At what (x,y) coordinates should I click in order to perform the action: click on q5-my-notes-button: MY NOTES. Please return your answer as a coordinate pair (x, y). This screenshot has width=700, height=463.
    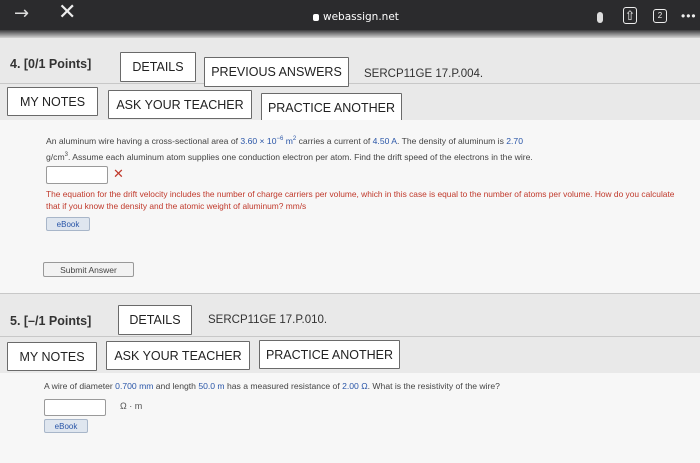
    Looking at the image, I should click on (52, 356).